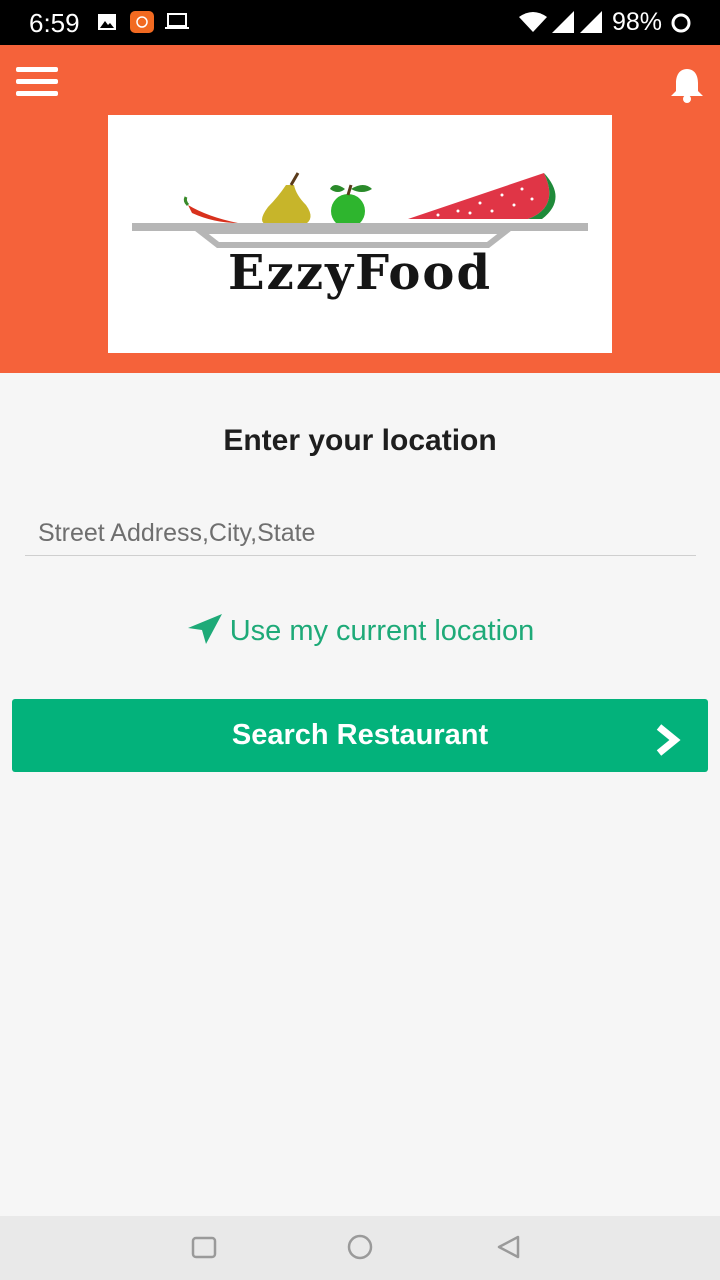  I want to click on menu-button, so click(37, 84).